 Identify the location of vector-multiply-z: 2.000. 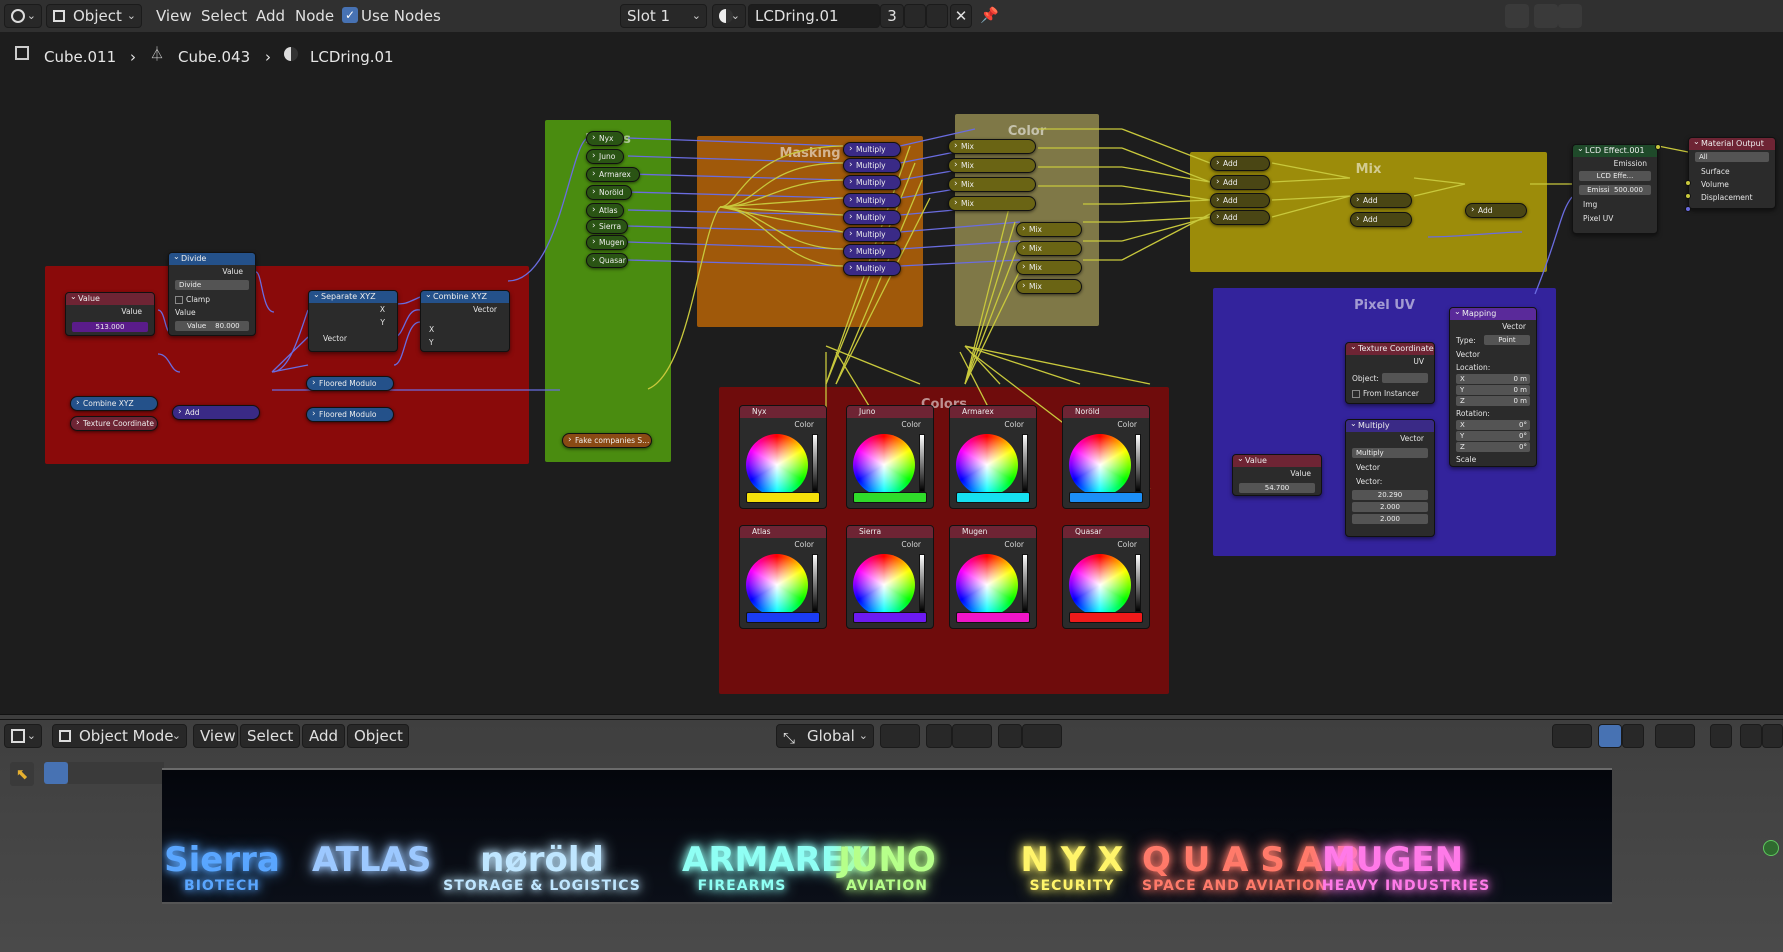
(1390, 519).